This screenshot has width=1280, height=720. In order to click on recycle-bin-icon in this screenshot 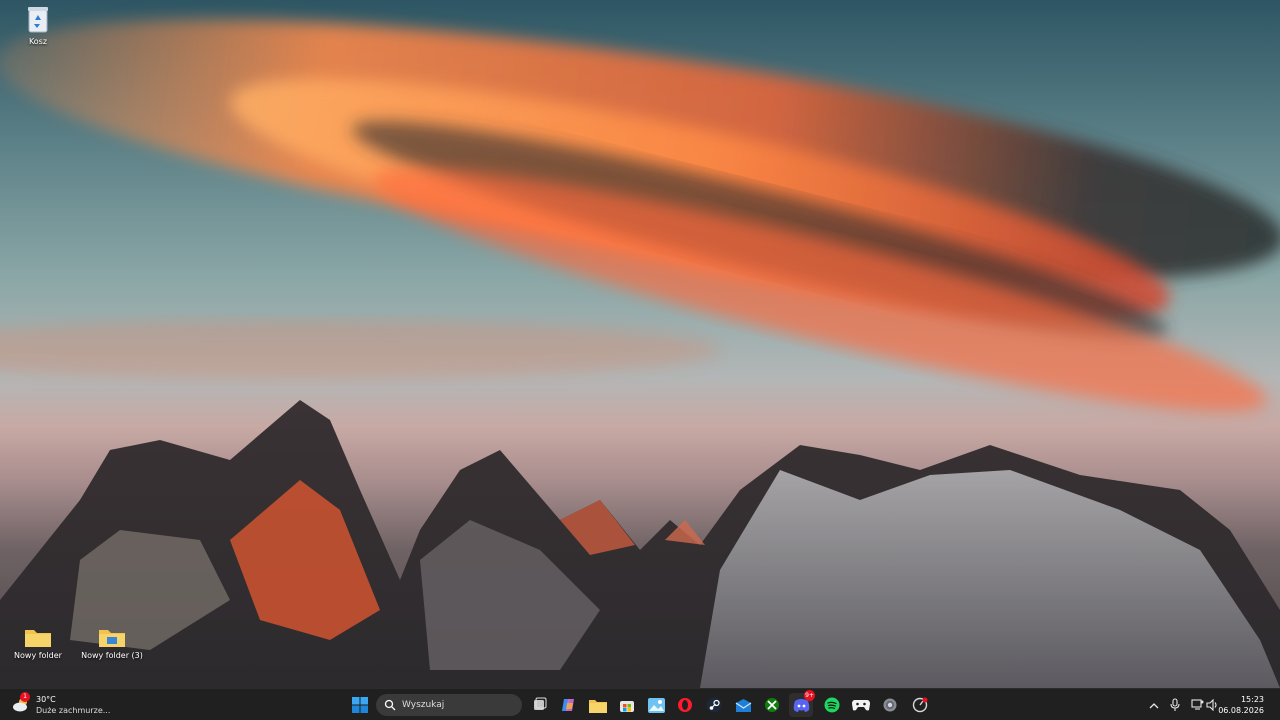, I will do `click(38, 20)`.